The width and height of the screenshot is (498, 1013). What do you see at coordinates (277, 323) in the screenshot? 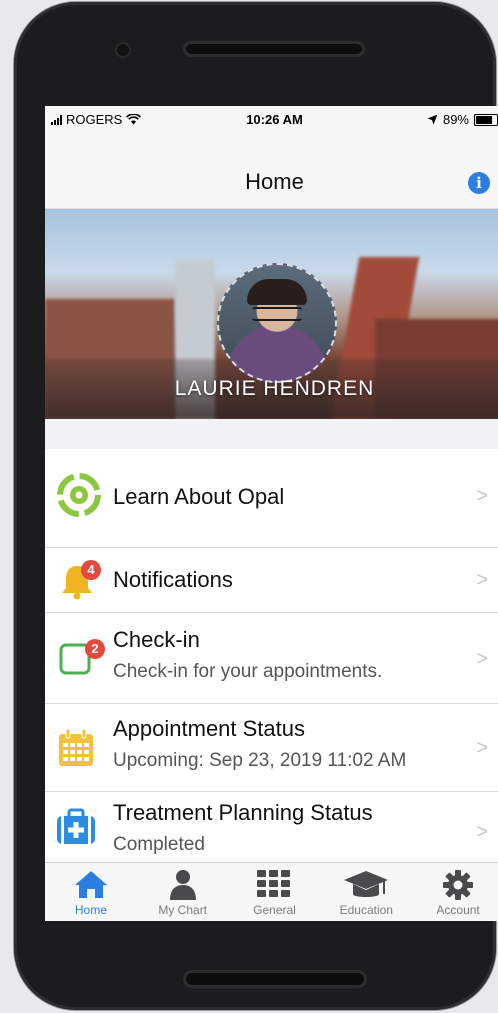
I see `avatar` at bounding box center [277, 323].